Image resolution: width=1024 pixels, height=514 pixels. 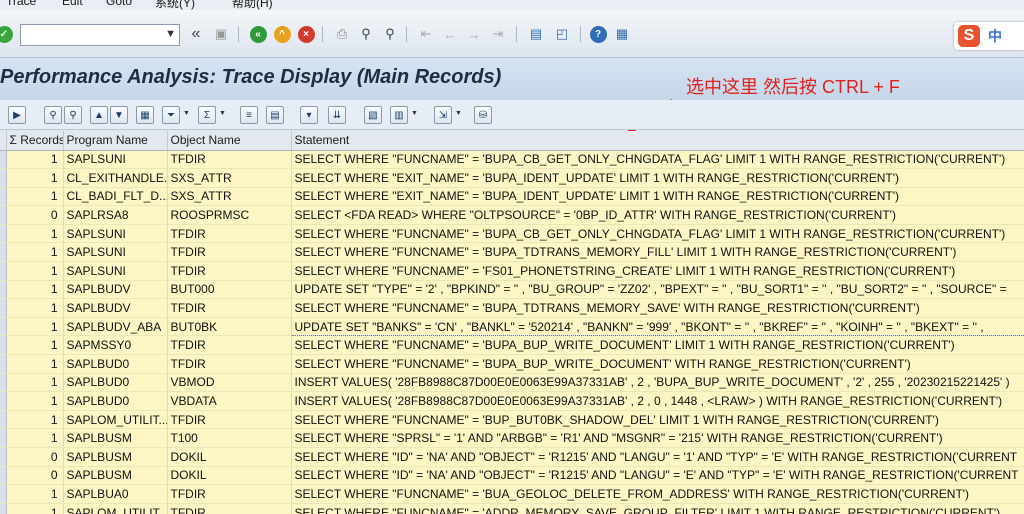 What do you see at coordinates (474, 34) in the screenshot?
I see `next-page-icon: →` at bounding box center [474, 34].